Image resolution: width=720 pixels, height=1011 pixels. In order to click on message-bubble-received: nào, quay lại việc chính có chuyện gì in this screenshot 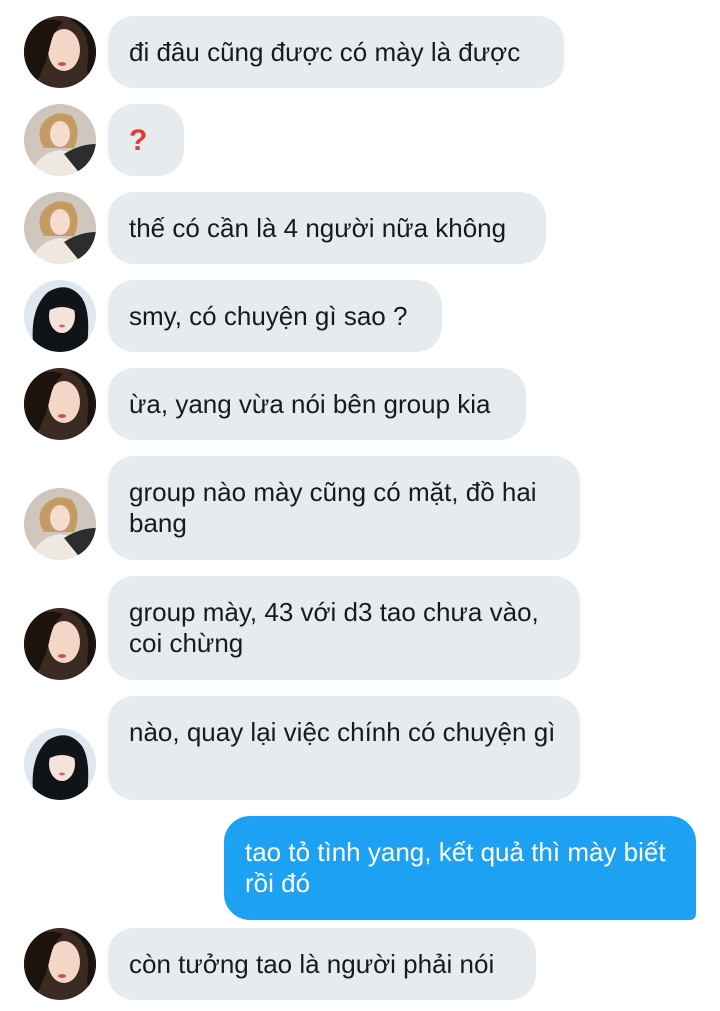, I will do `click(344, 748)`.